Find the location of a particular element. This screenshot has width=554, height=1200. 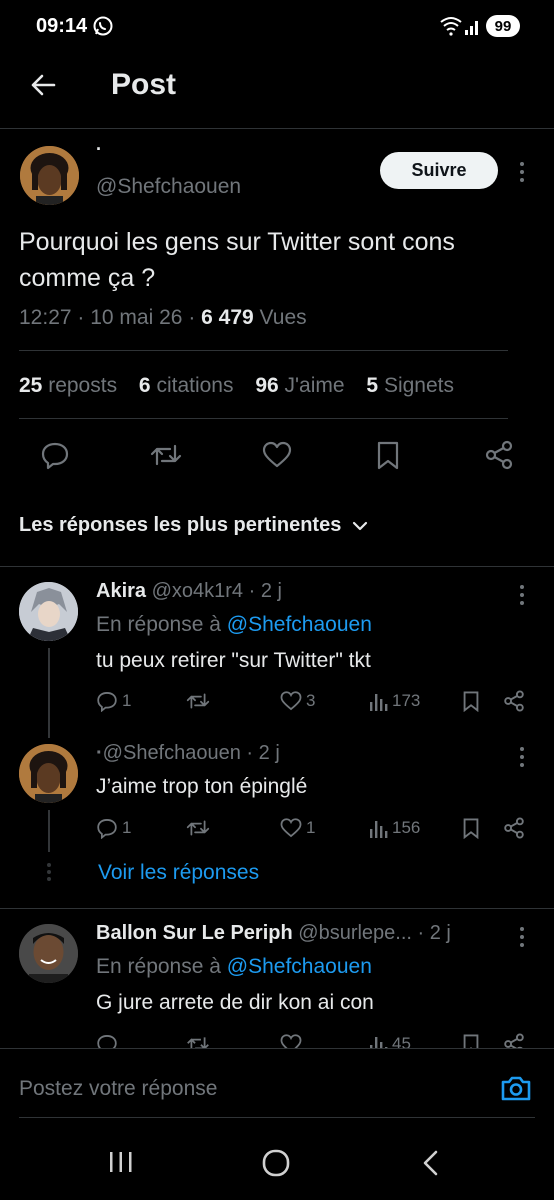

follow-button-label: Suivre is located at coordinates (439, 170).